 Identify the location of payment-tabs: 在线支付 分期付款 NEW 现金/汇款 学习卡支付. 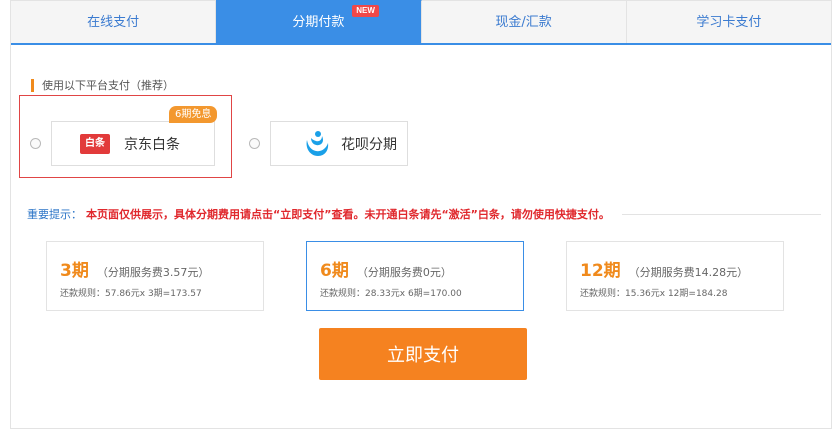
(421, 22).